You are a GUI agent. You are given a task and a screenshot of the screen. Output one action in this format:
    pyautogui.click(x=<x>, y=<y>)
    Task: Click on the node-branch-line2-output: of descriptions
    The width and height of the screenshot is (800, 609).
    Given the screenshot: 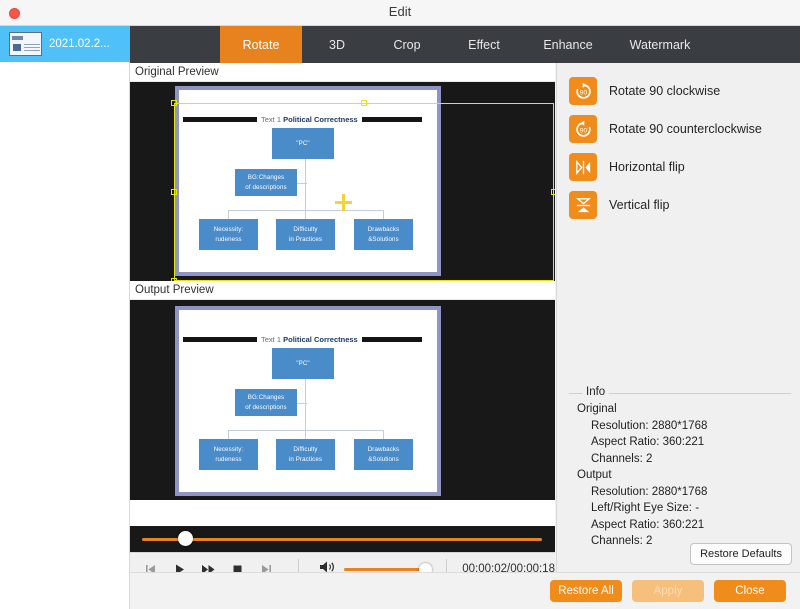 What is the action you would take?
    pyautogui.click(x=266, y=407)
    